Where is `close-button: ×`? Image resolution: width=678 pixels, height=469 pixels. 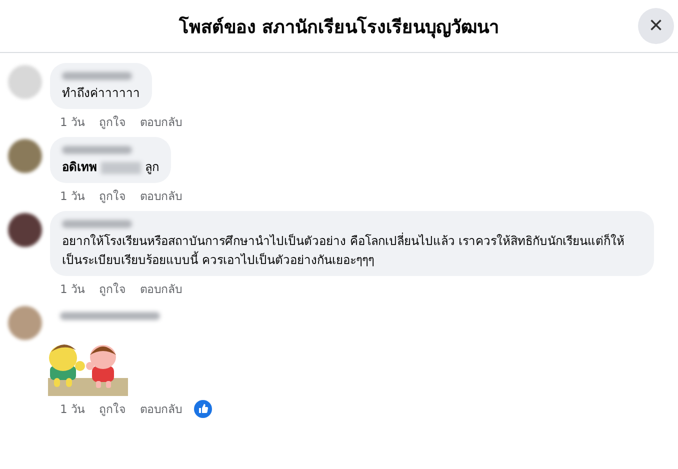 close-button: × is located at coordinates (656, 26).